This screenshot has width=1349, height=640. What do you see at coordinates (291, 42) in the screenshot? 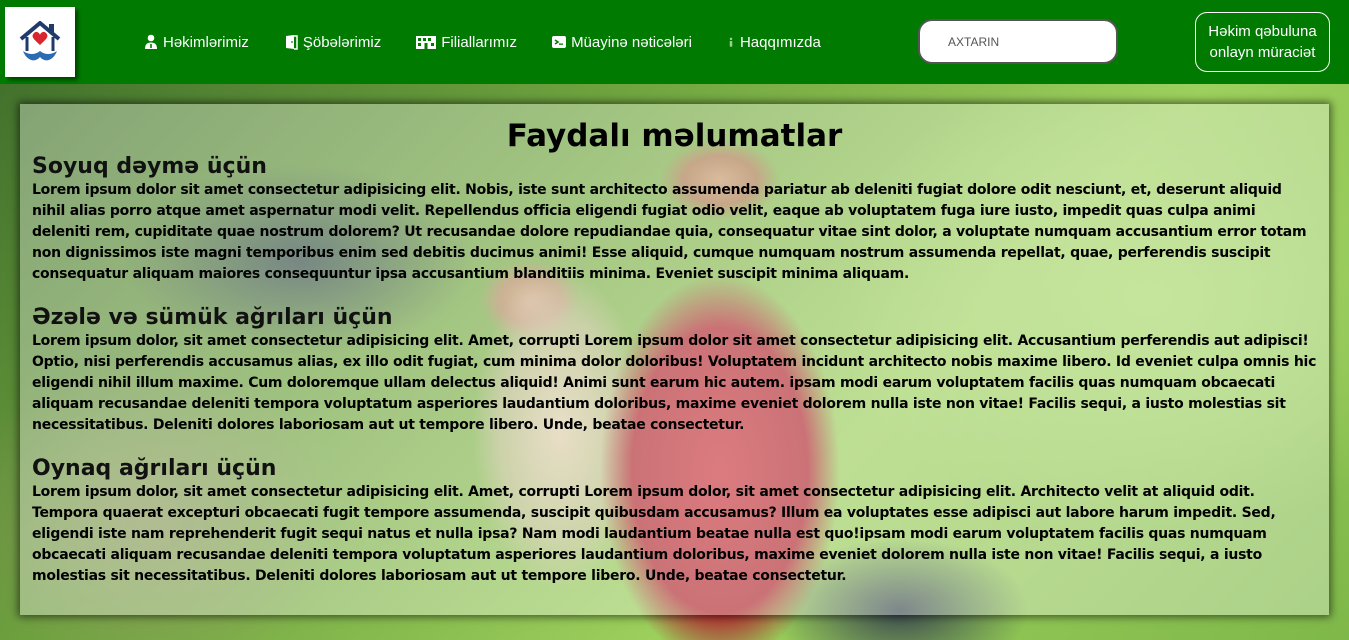
I see `door-icon` at bounding box center [291, 42].